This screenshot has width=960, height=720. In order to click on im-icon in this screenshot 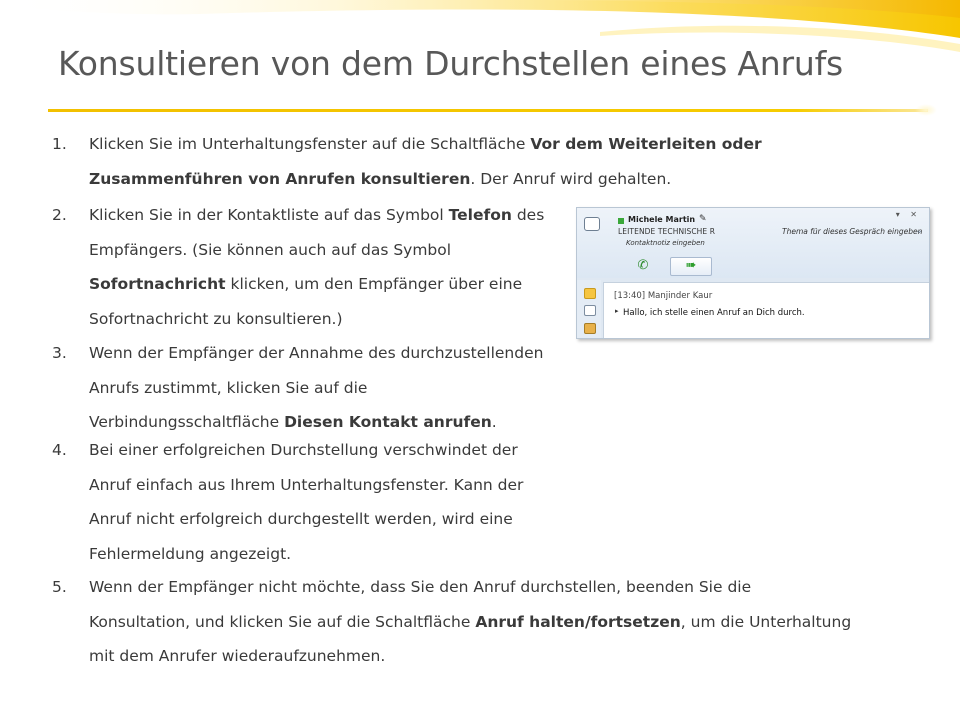, I will do `click(590, 310)`.